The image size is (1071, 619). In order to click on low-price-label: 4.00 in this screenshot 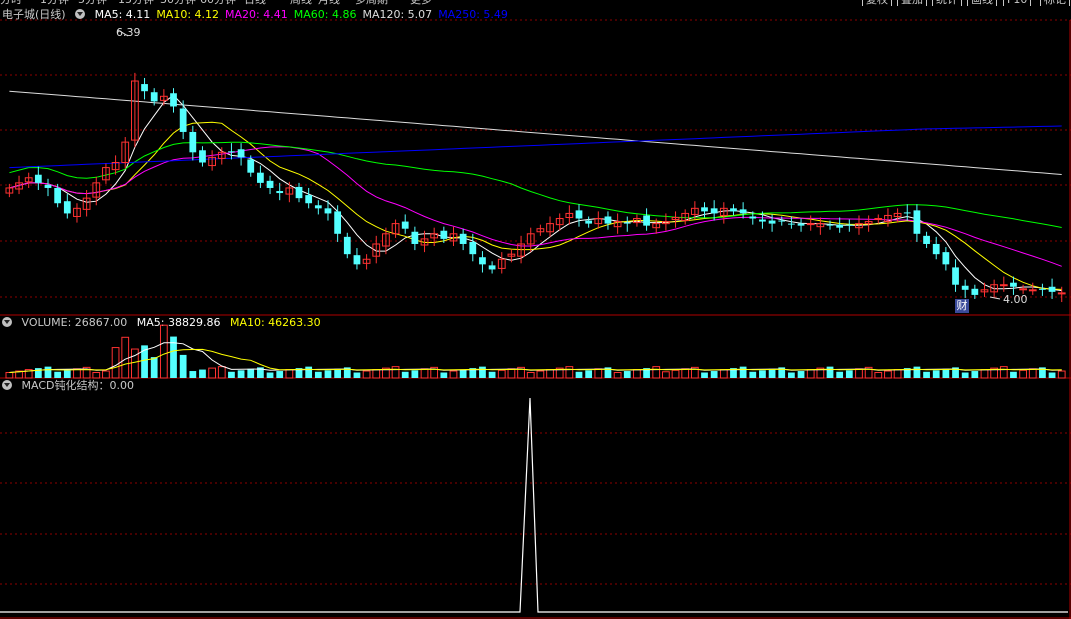, I will do `click(1015, 299)`.